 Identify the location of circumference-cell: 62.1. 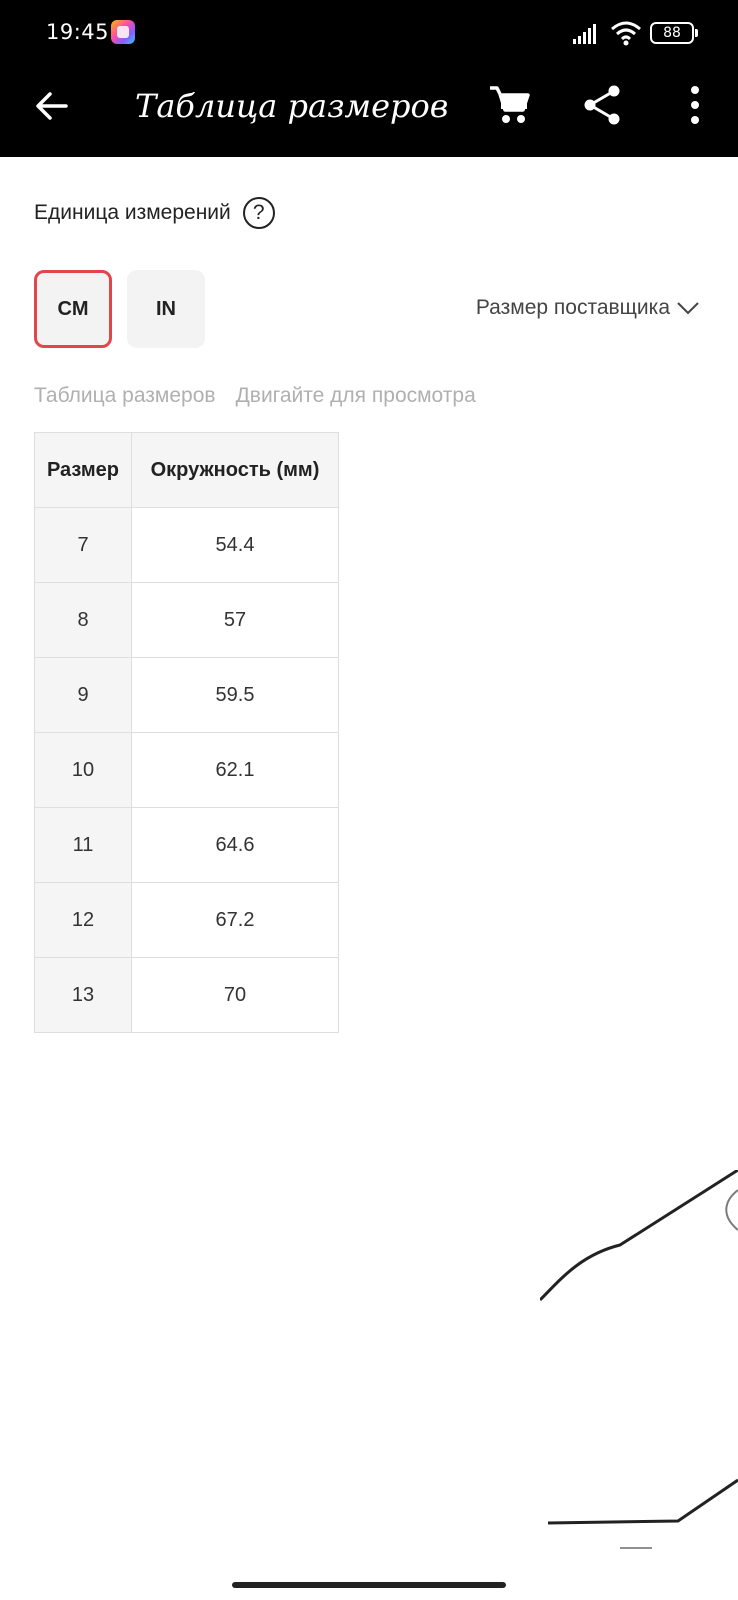
(235, 770).